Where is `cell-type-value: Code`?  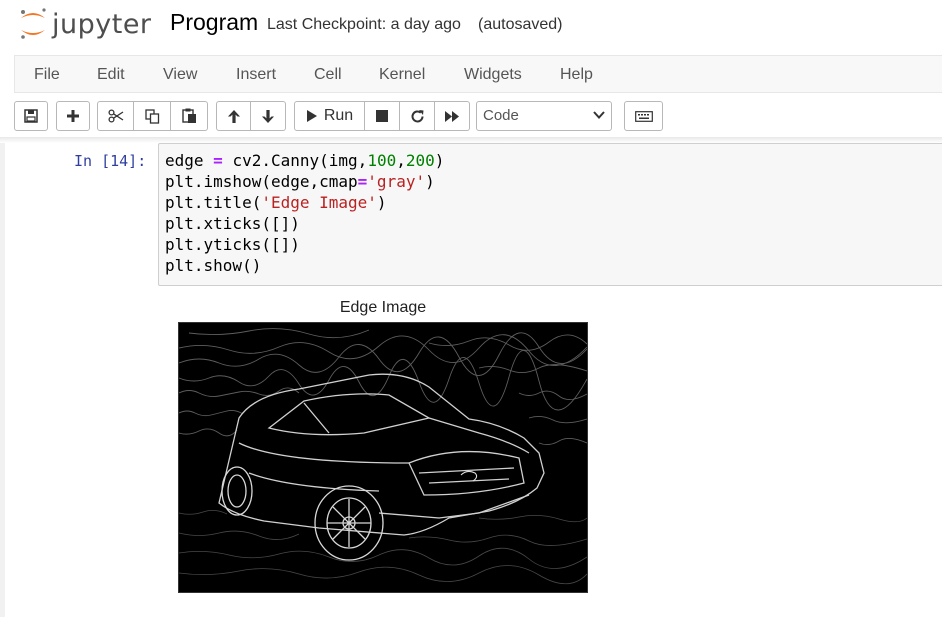
cell-type-value: Code is located at coordinates (501, 115).